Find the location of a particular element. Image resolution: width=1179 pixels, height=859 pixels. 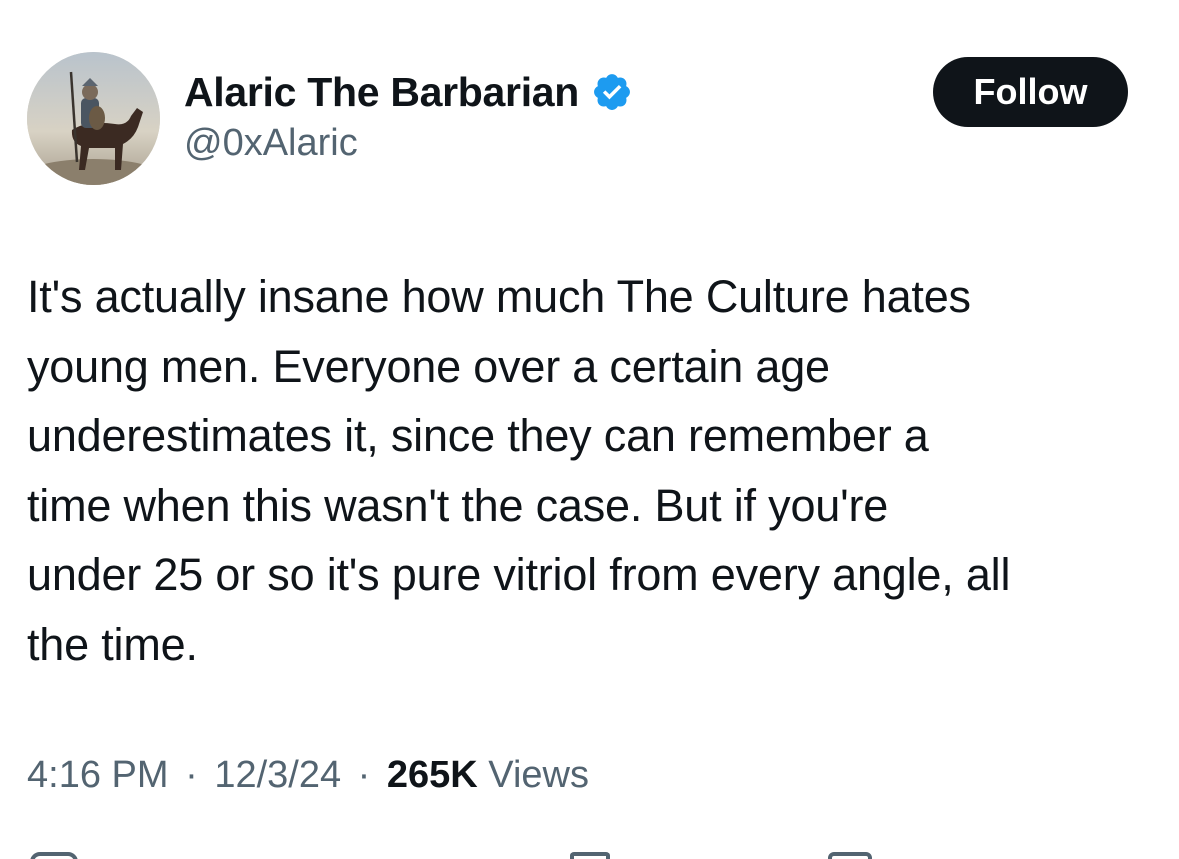

follow-button: Follow is located at coordinates (1030, 92).